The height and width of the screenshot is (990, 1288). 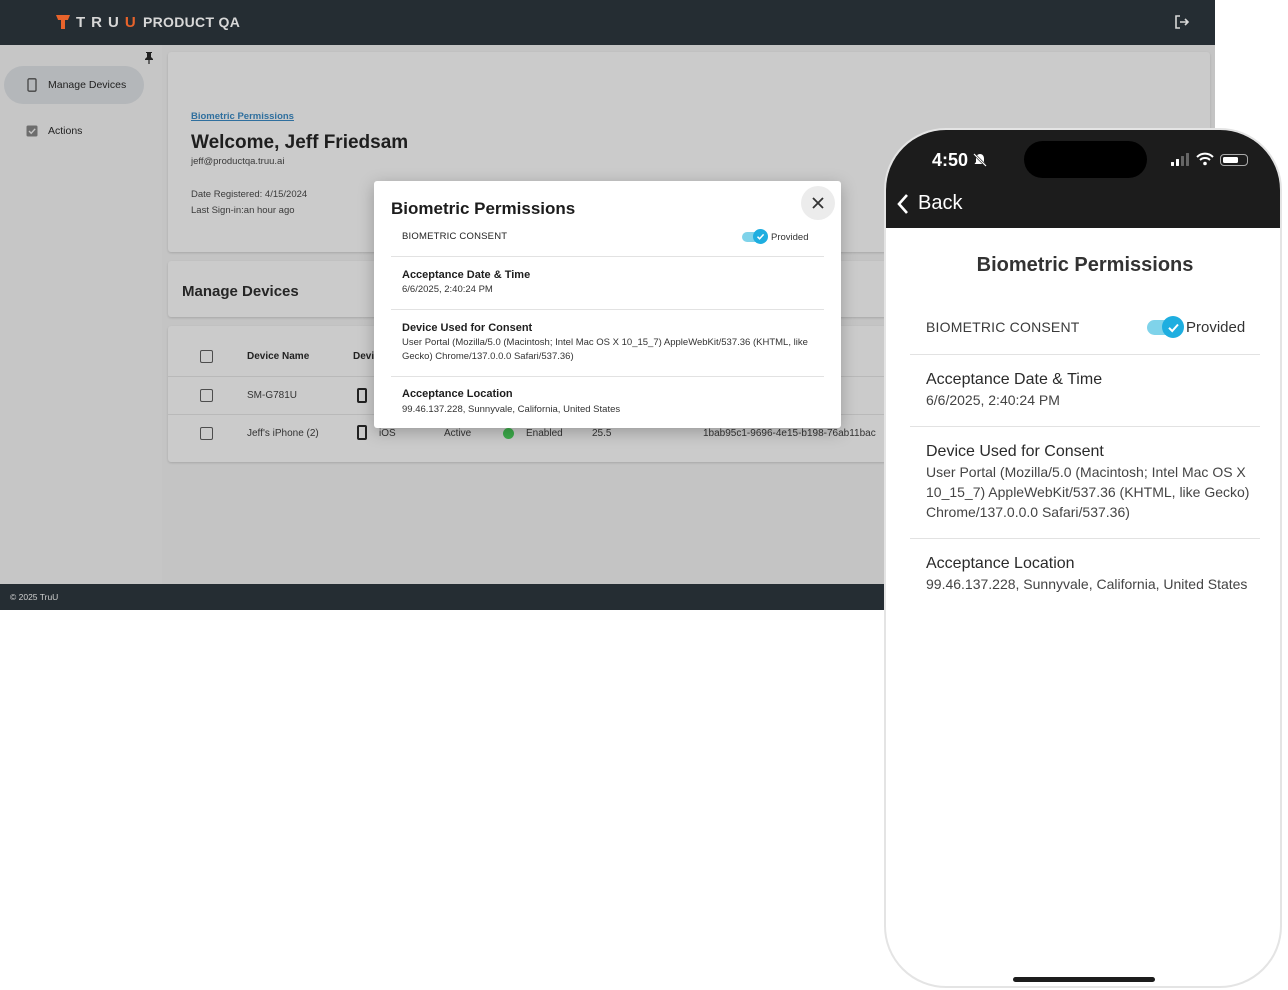 What do you see at coordinates (1182, 22) in the screenshot?
I see `logout-icon` at bounding box center [1182, 22].